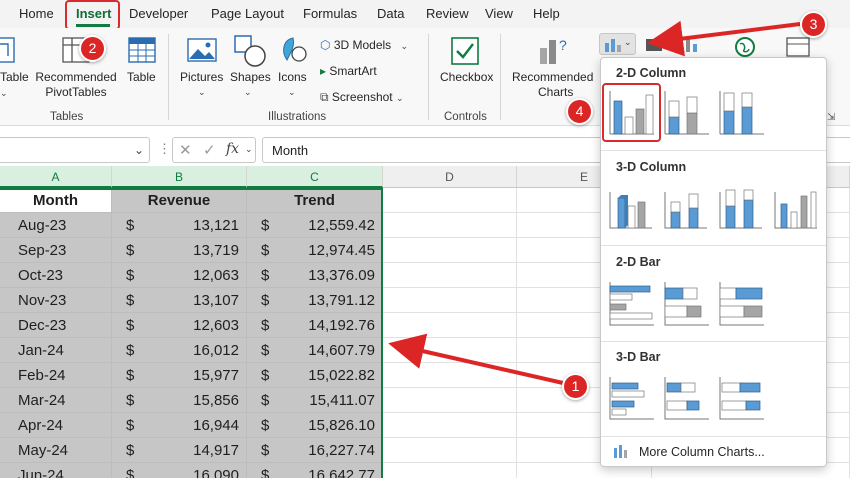  What do you see at coordinates (686, 398) in the screenshot?
I see `3d-stacked-bar-chart-option` at bounding box center [686, 398].